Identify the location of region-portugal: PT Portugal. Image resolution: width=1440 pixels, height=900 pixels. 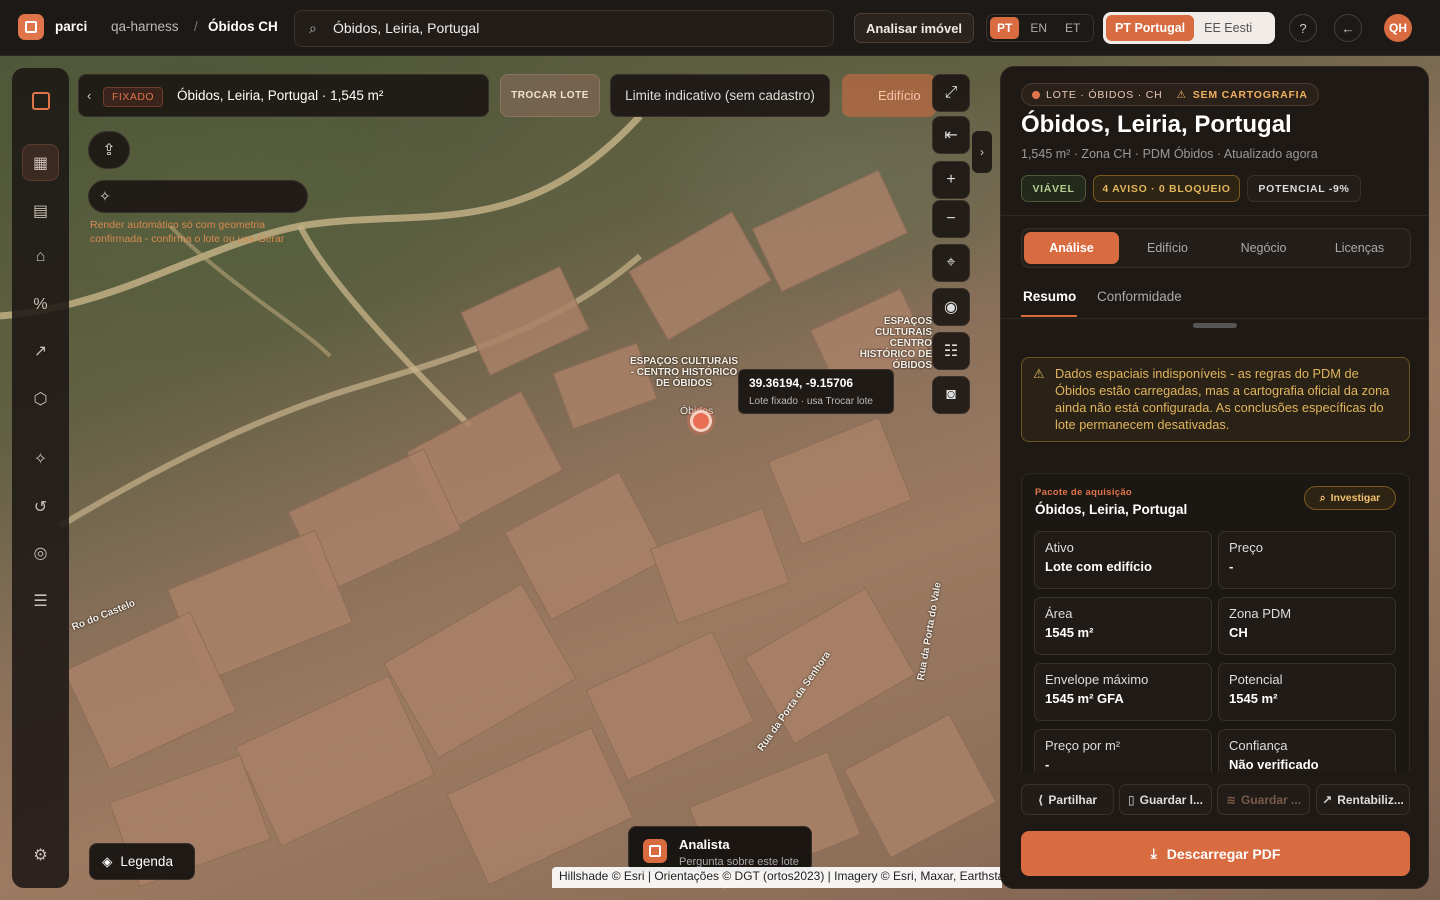
(1150, 28).